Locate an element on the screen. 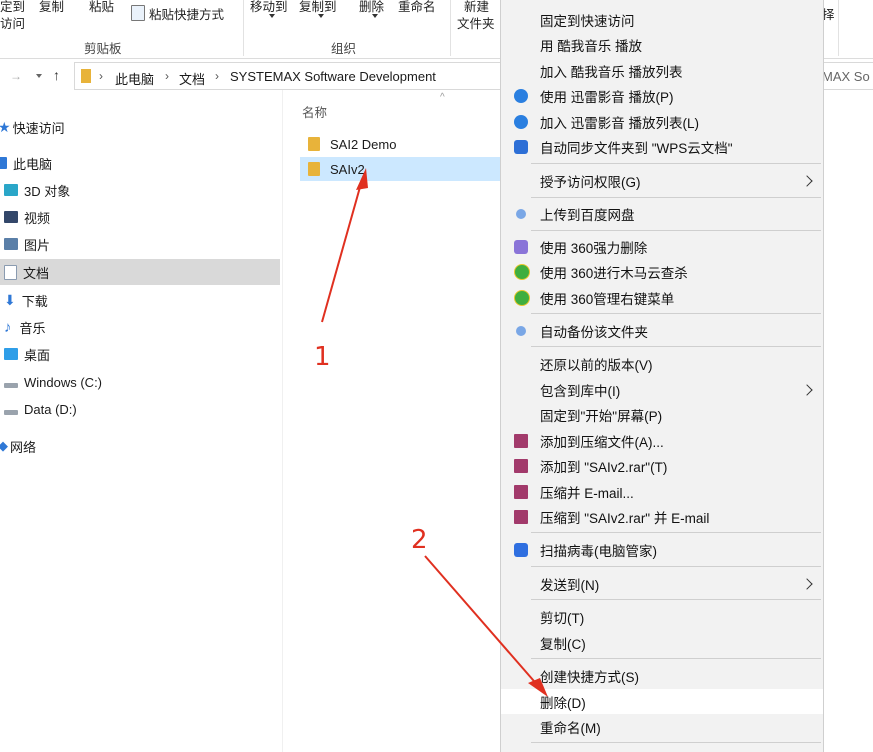  annotation-step-1: 1 is located at coordinates (322, 357).